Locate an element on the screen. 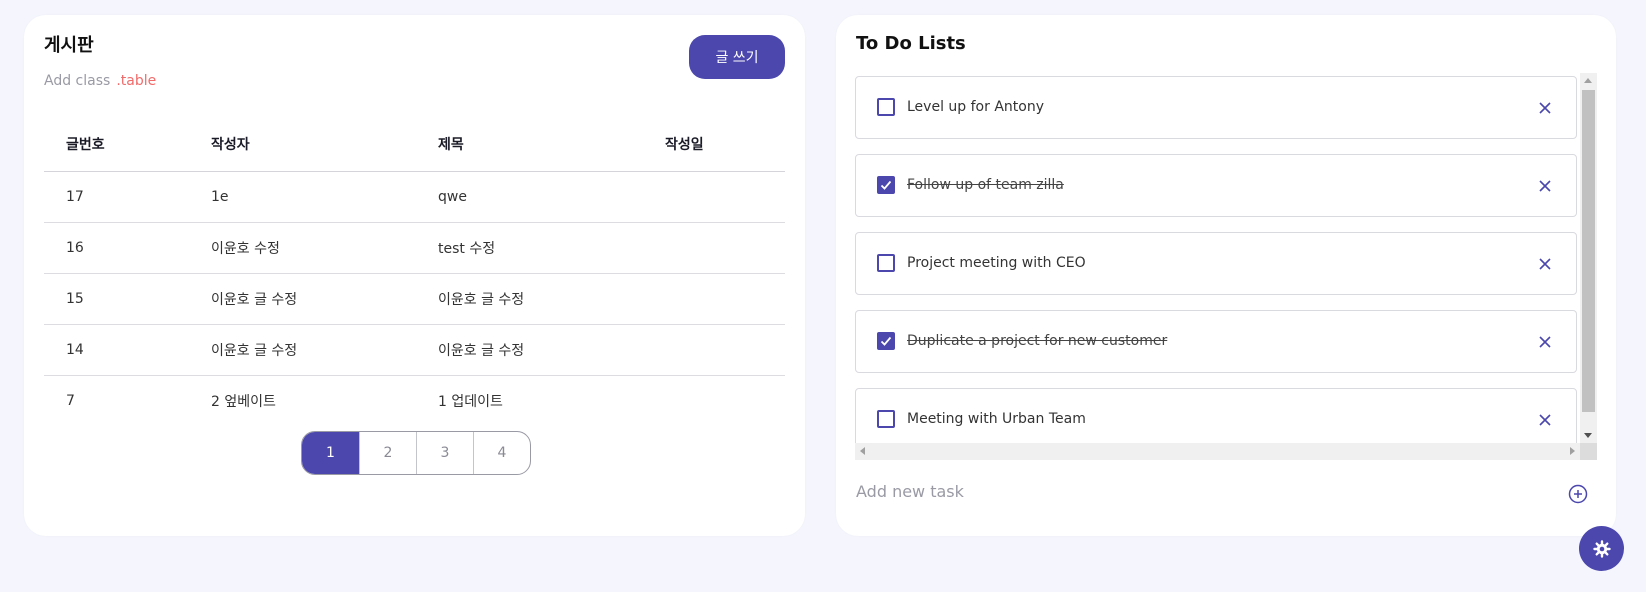 The height and width of the screenshot is (592, 1646). todo-text: Level up for Antony is located at coordinates (975, 107).